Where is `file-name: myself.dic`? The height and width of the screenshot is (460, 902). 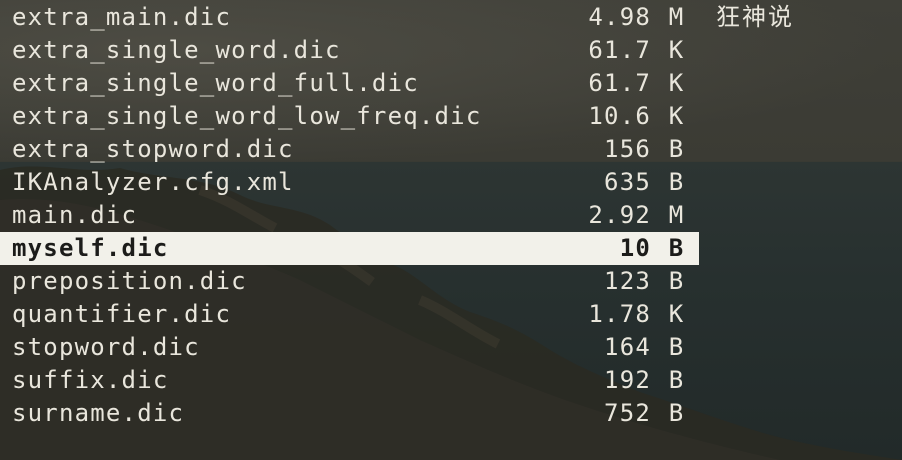 file-name: myself.dic is located at coordinates (90, 248).